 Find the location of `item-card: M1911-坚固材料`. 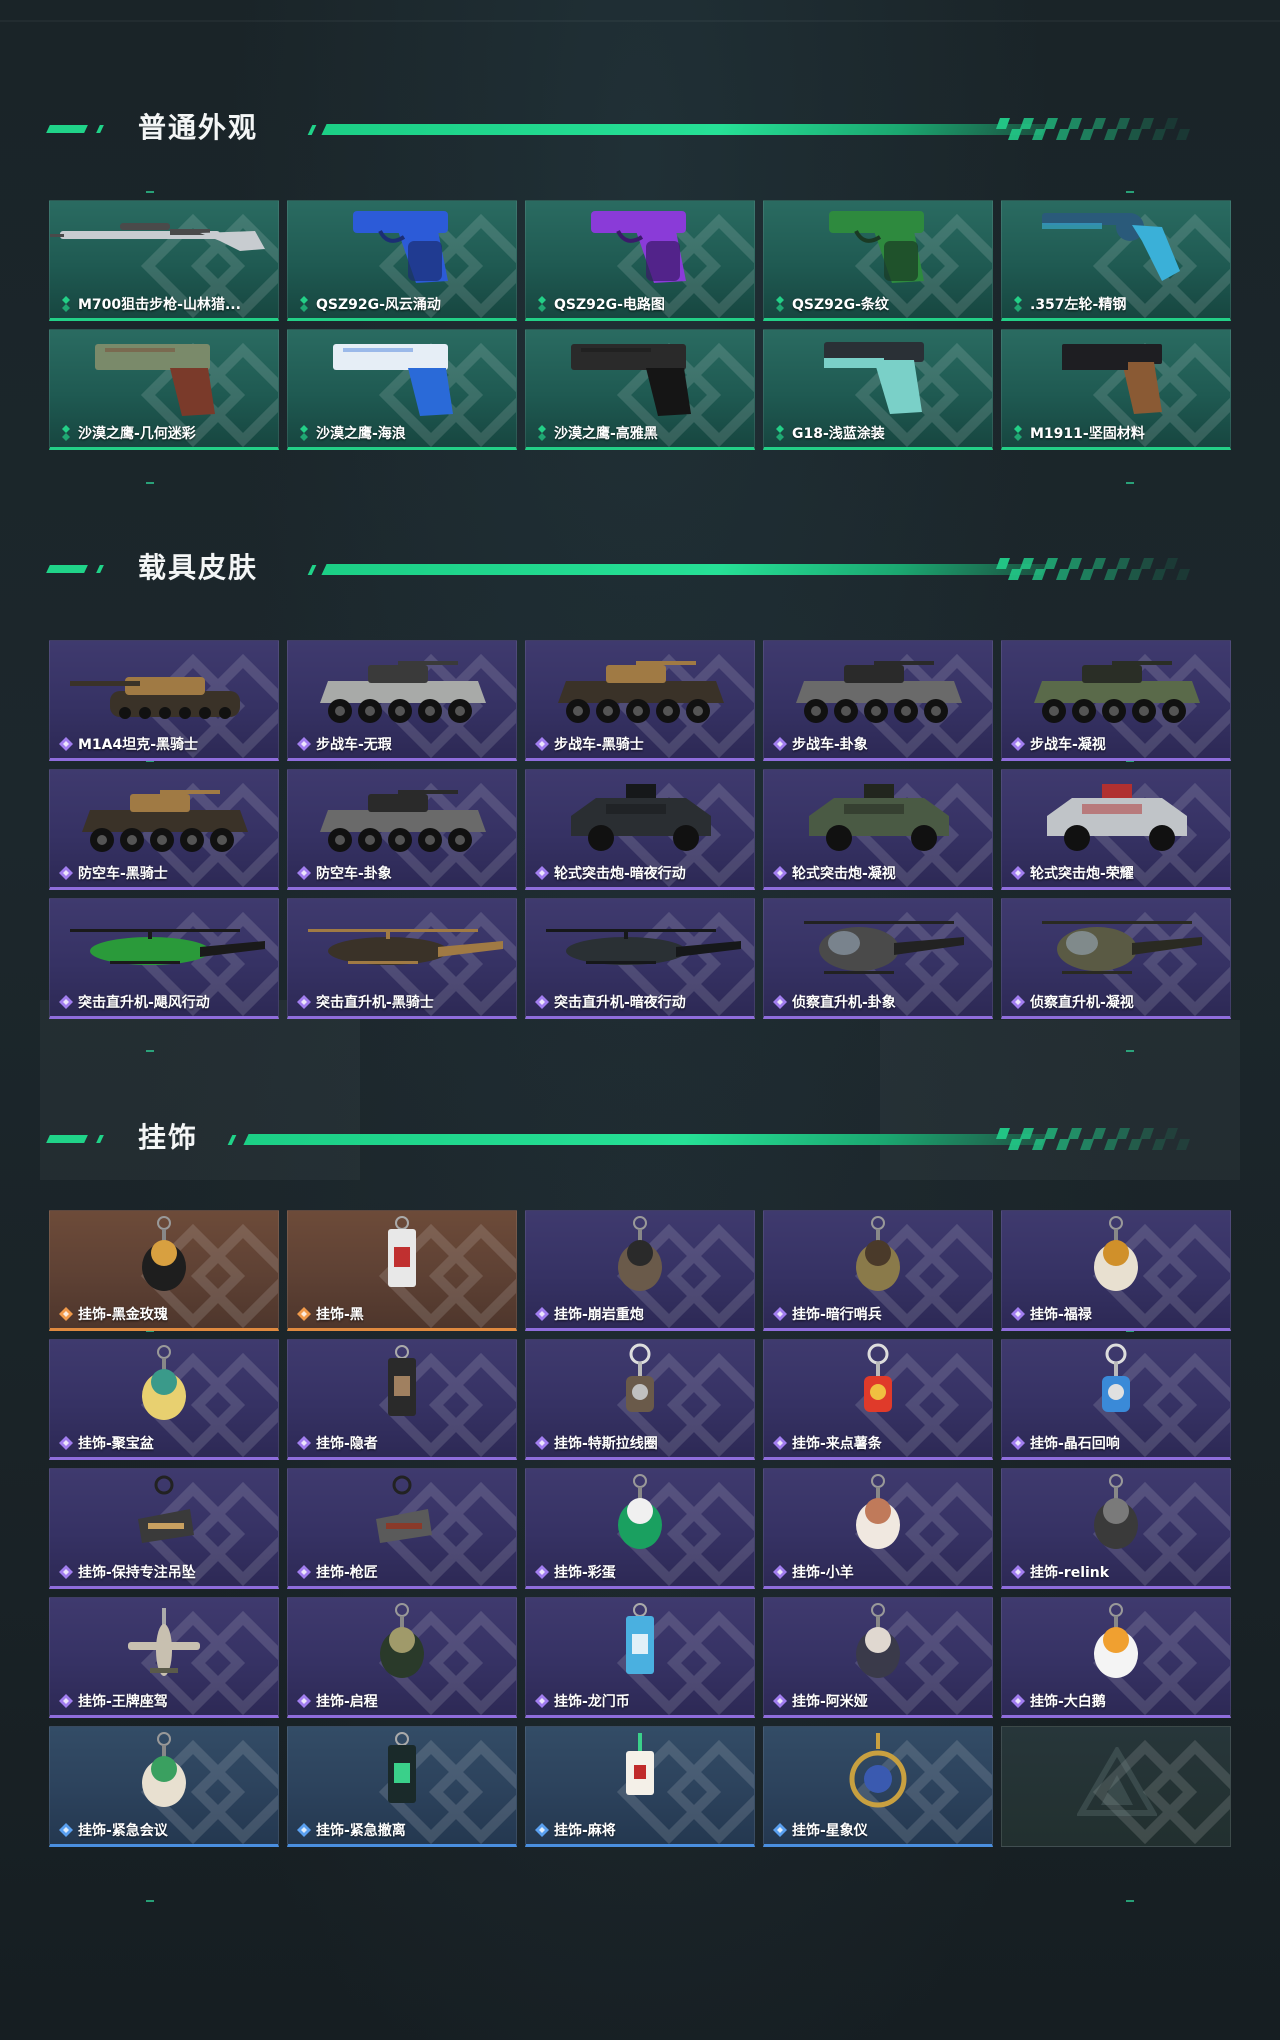

item-card: M1911-坚固材料 is located at coordinates (1116, 389).